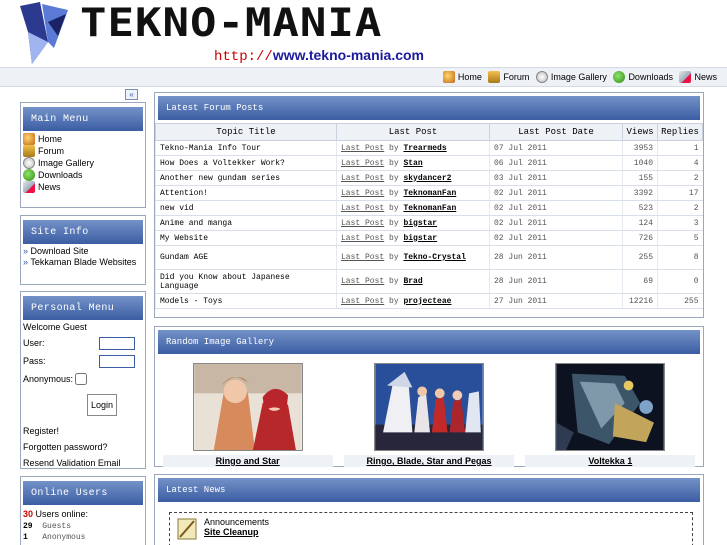 The height and width of the screenshot is (545, 727). I want to click on forgotten-password-link: Forgotten password?, so click(83, 447).